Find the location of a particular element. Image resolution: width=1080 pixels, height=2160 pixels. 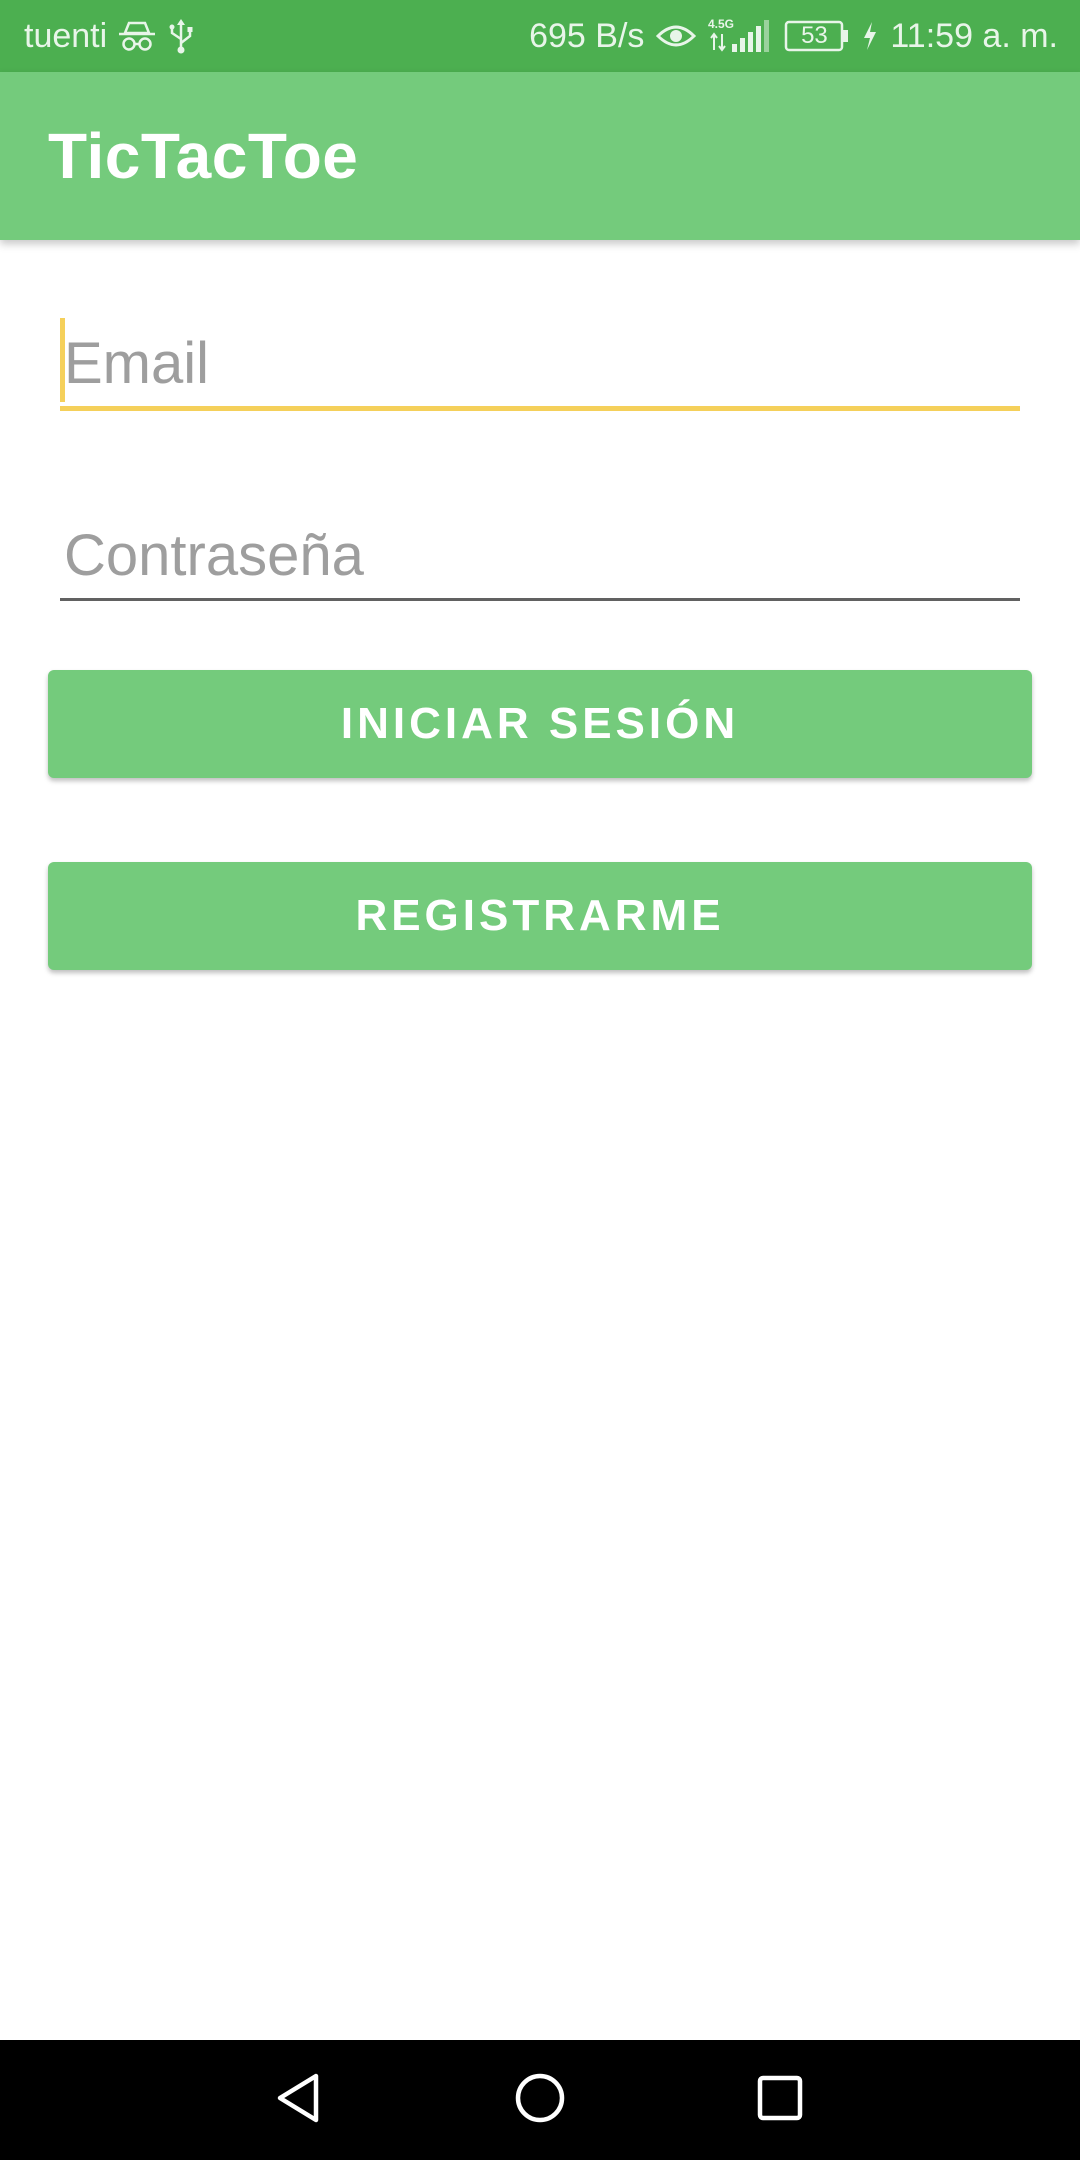

back-button is located at coordinates (300, 2100).